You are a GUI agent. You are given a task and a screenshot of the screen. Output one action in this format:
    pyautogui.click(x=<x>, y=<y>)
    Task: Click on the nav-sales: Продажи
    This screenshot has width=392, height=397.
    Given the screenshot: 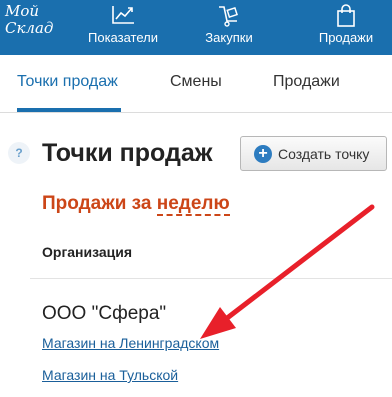 What is the action you would take?
    pyautogui.click(x=346, y=27)
    